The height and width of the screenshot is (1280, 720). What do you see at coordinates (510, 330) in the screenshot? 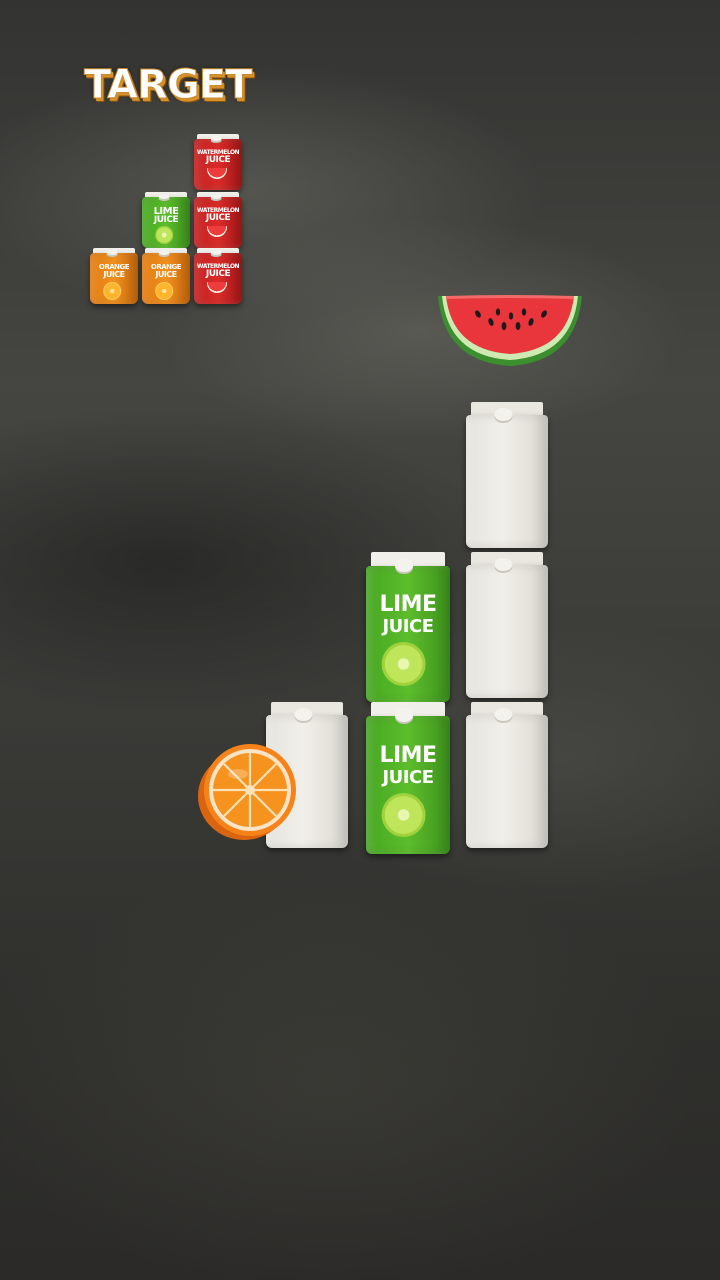
I see `watermelon-slice-piece` at bounding box center [510, 330].